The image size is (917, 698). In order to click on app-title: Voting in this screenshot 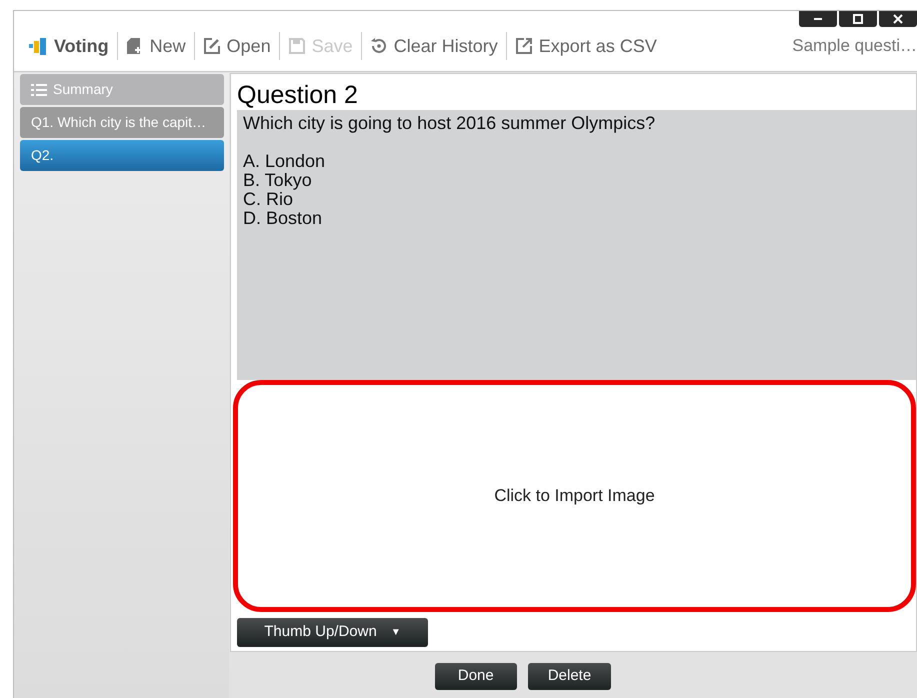, I will do `click(81, 46)`.